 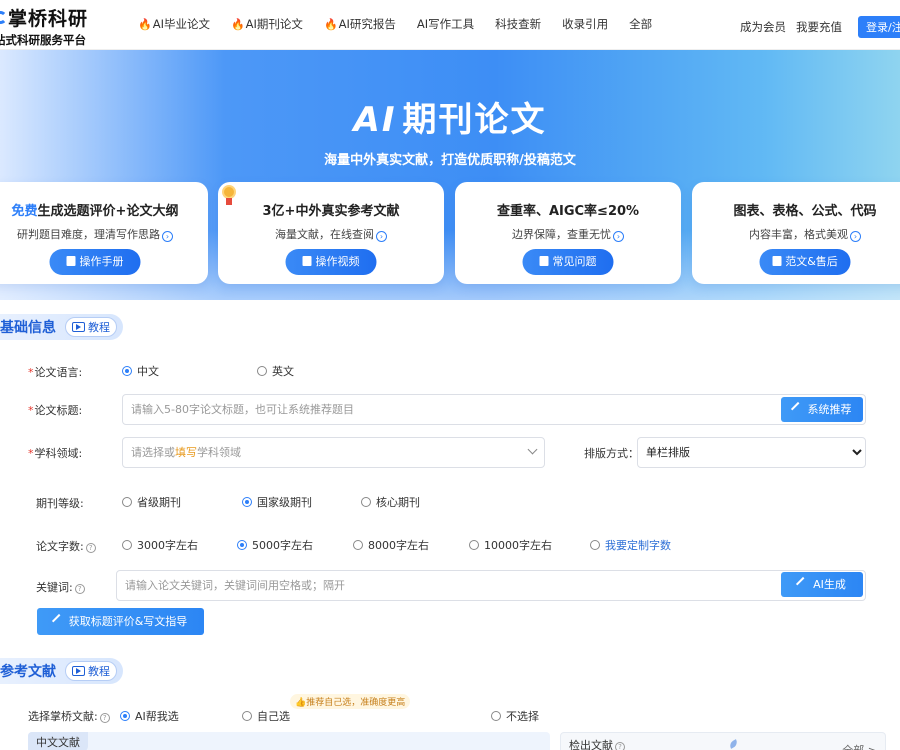 What do you see at coordinates (331, 262) in the screenshot?
I see `video-button: 操作视频` at bounding box center [331, 262].